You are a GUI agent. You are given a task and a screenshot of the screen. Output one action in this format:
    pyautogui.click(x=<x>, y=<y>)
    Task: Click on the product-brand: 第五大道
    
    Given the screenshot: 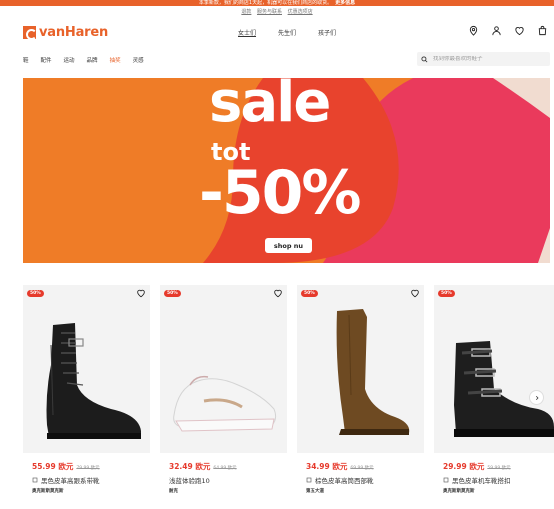 What is the action you would take?
    pyautogui.click(x=315, y=491)
    